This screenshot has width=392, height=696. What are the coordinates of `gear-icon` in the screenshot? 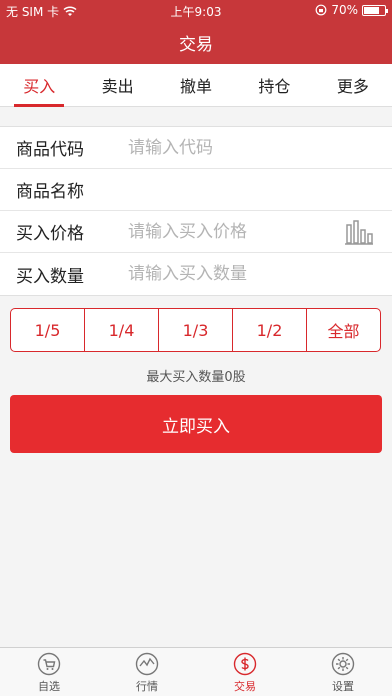 It's located at (343, 664).